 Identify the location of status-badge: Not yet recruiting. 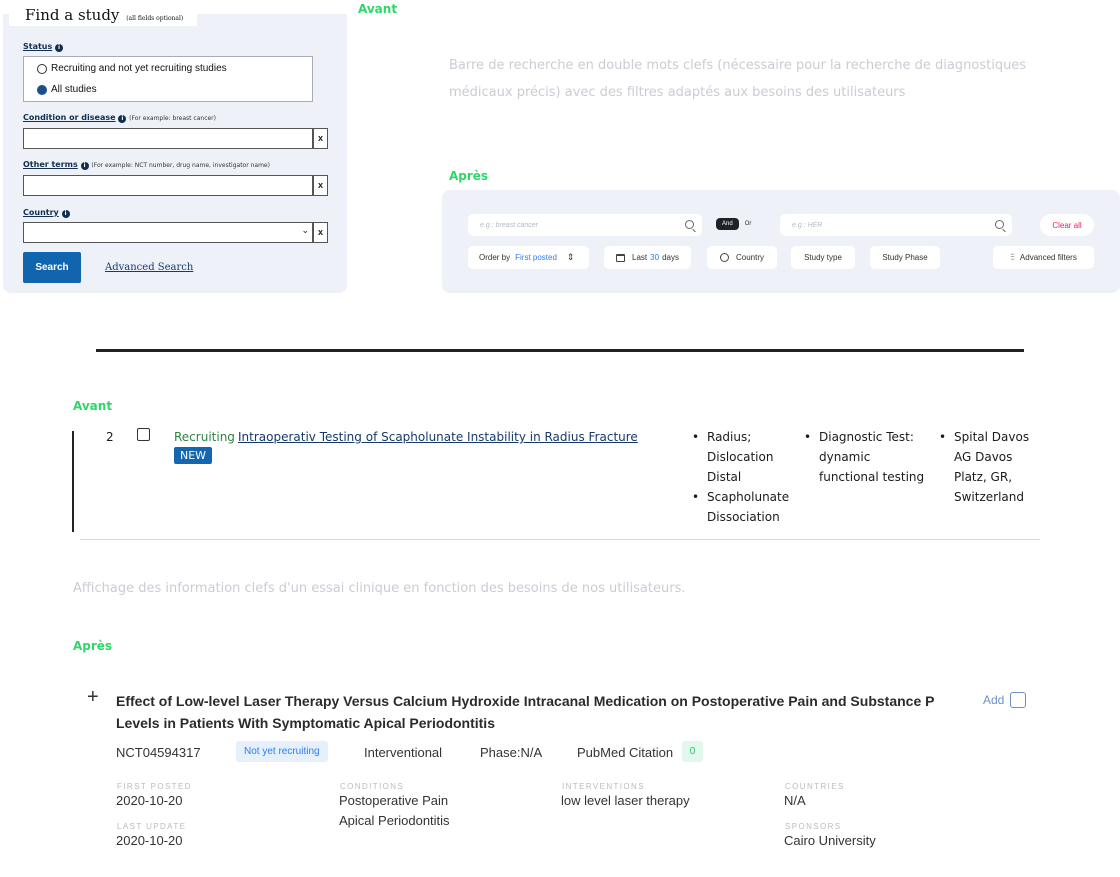
(282, 751).